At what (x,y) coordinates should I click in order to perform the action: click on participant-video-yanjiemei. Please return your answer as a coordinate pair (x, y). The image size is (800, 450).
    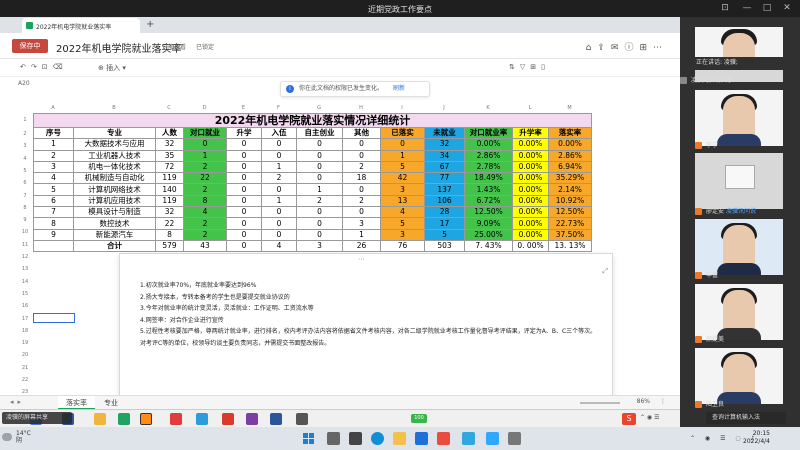
    Looking at the image, I should click on (739, 312).